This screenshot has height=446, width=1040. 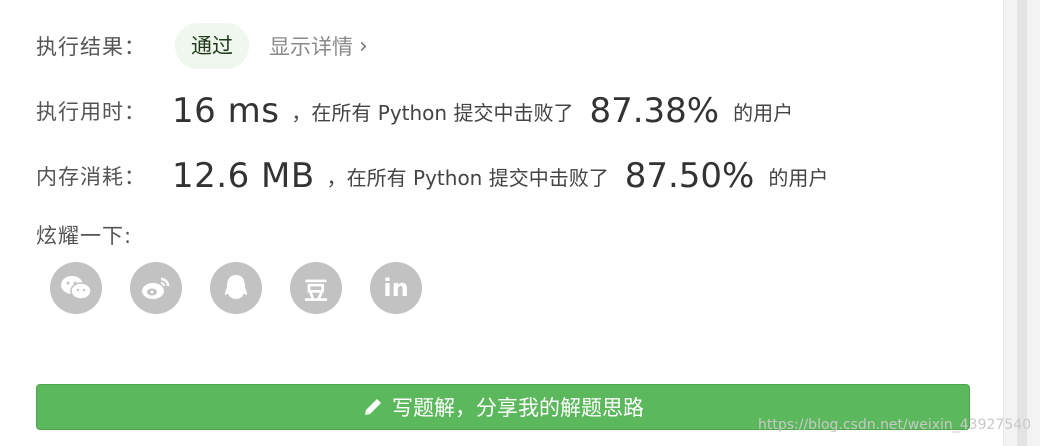 I want to click on show-details-link: 显示详情 ›, so click(x=318, y=46).